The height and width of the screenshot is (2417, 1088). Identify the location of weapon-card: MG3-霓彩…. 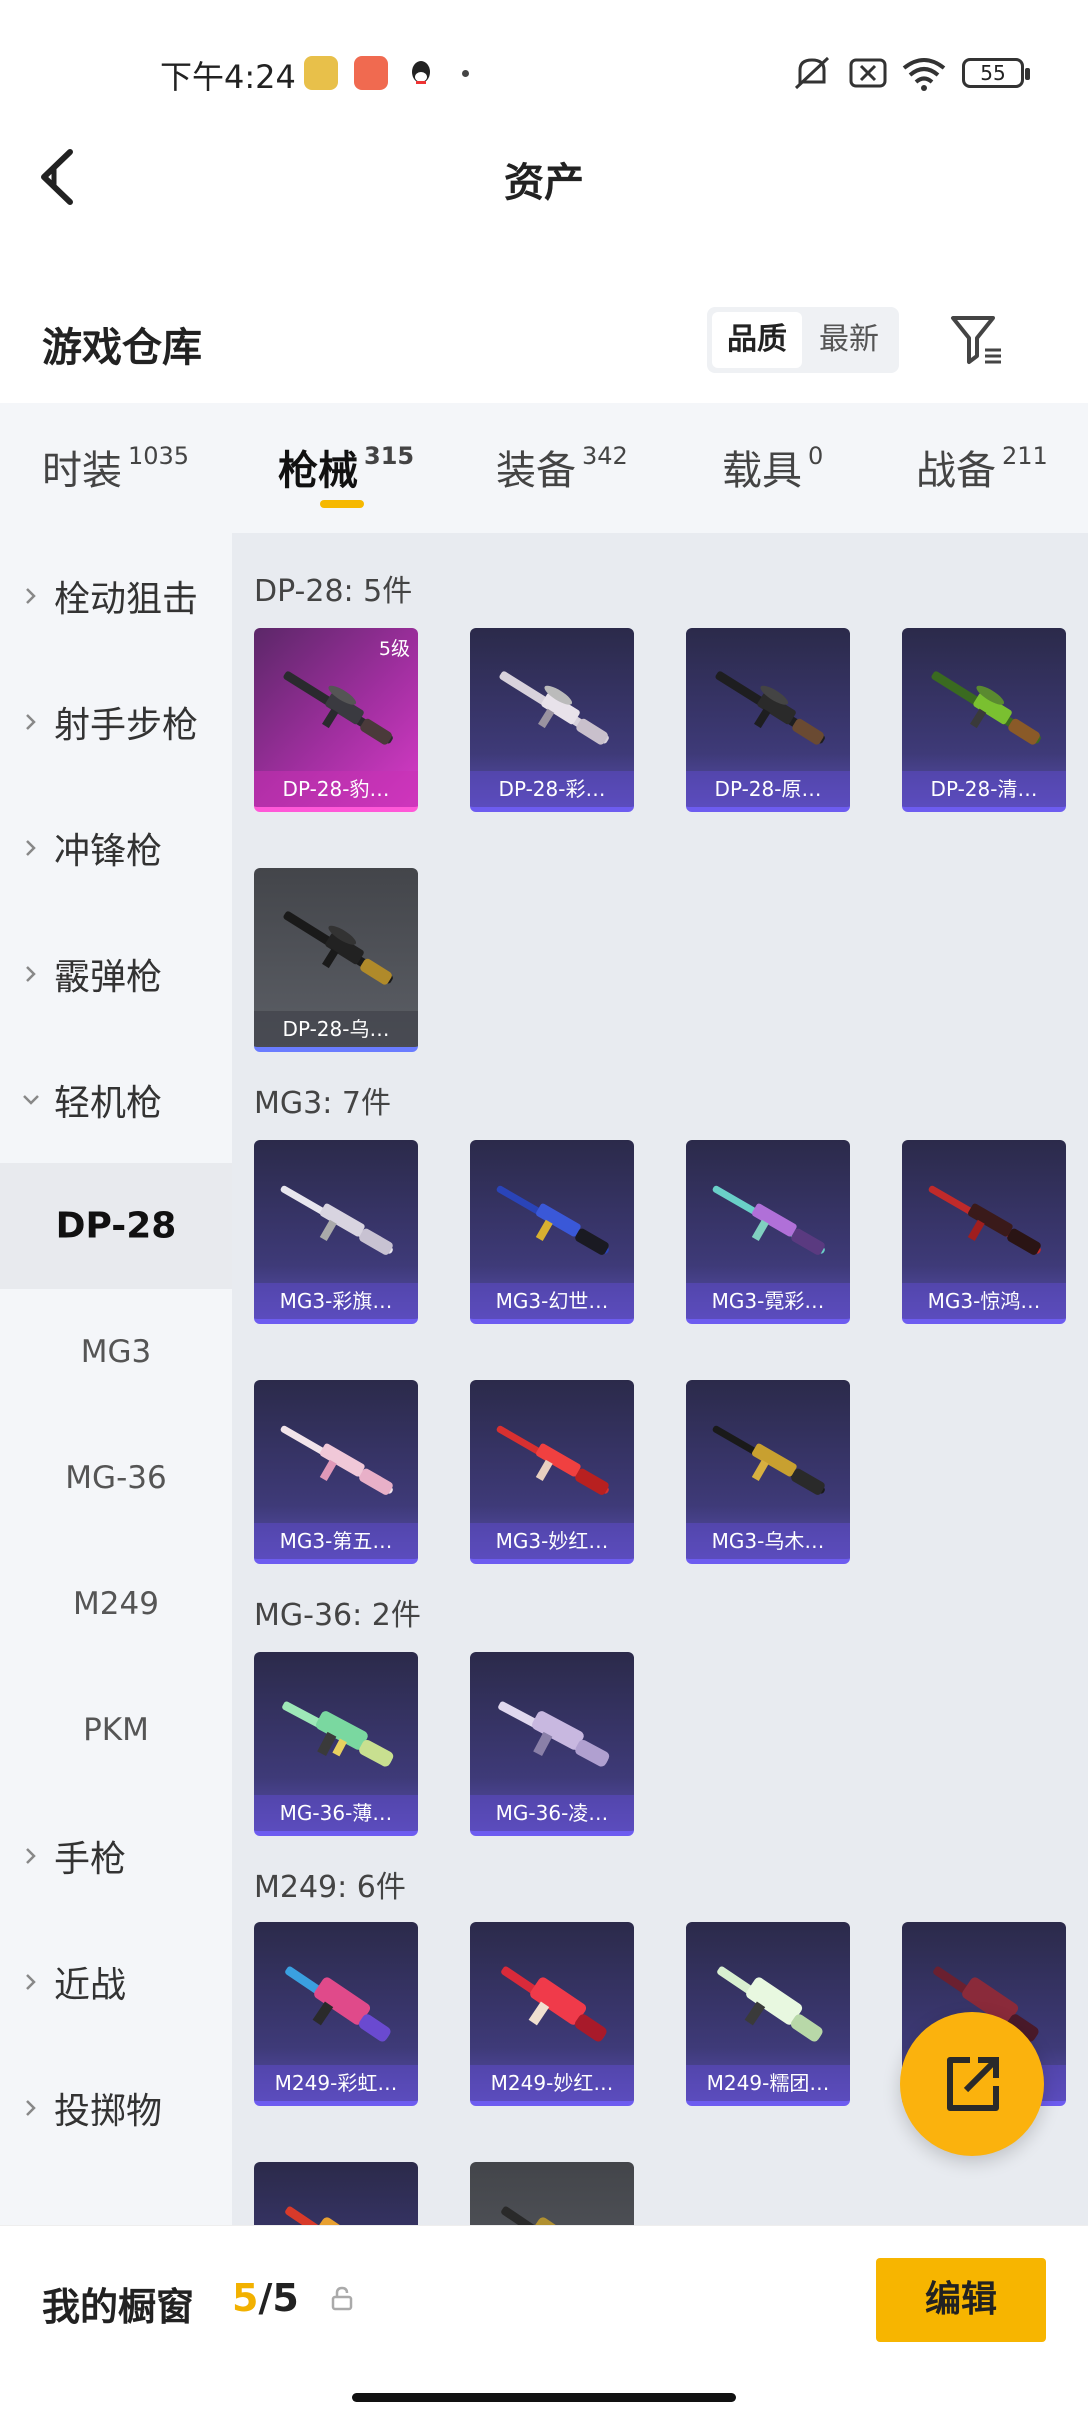
(768, 1232).